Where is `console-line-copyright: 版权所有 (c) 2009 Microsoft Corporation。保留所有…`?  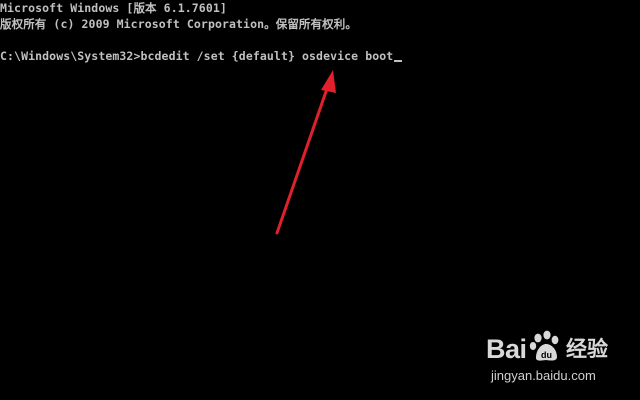 console-line-copyright: 版权所有 (c) 2009 Microsoft Corporation。保留所有… is located at coordinates (178, 24).